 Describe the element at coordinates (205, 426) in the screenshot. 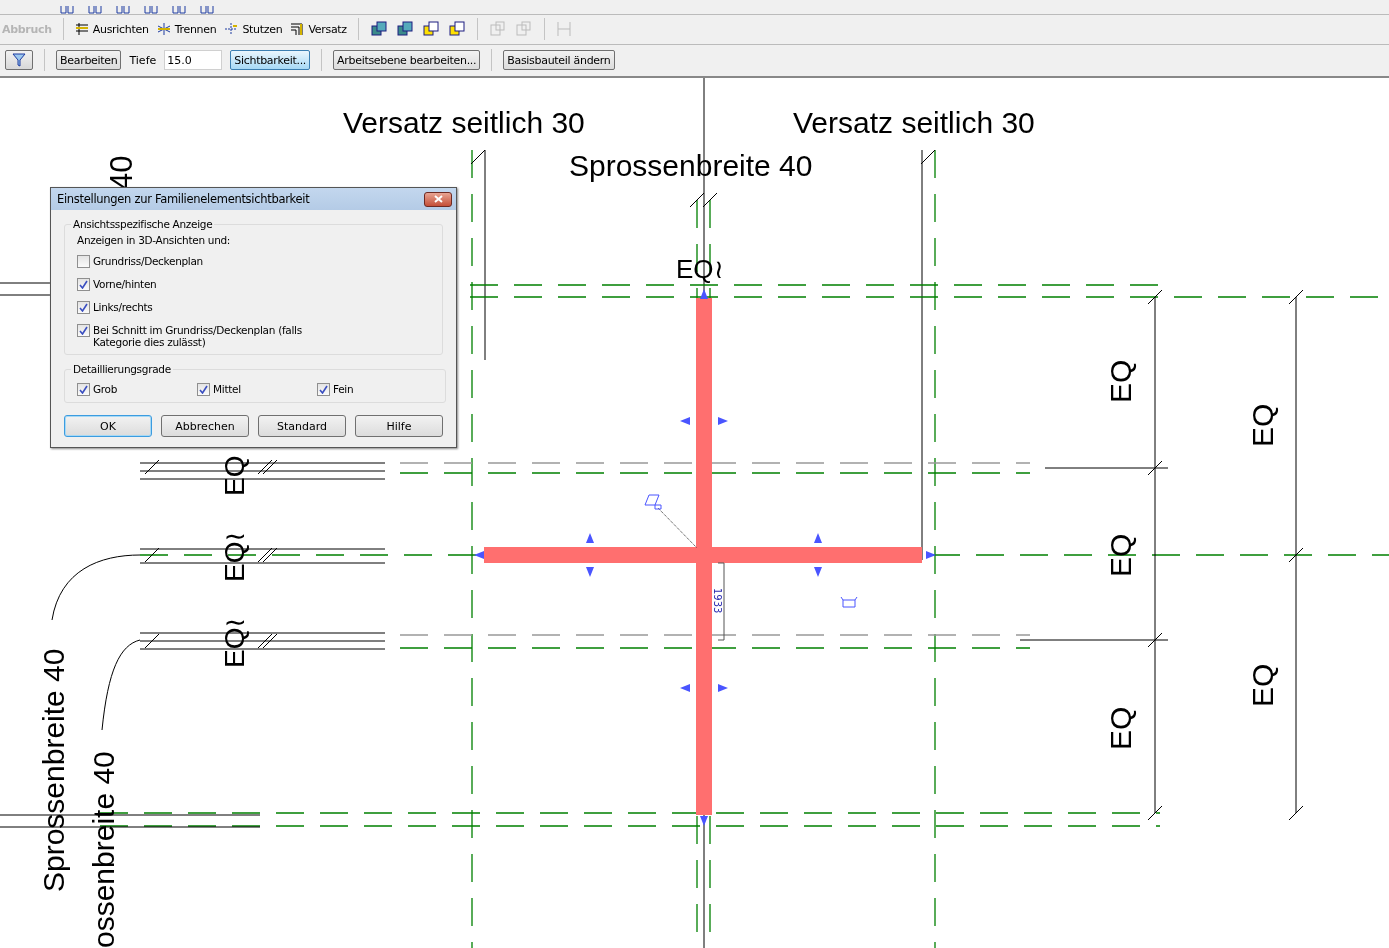

I see `dialog-button: Abbrechen` at that location.